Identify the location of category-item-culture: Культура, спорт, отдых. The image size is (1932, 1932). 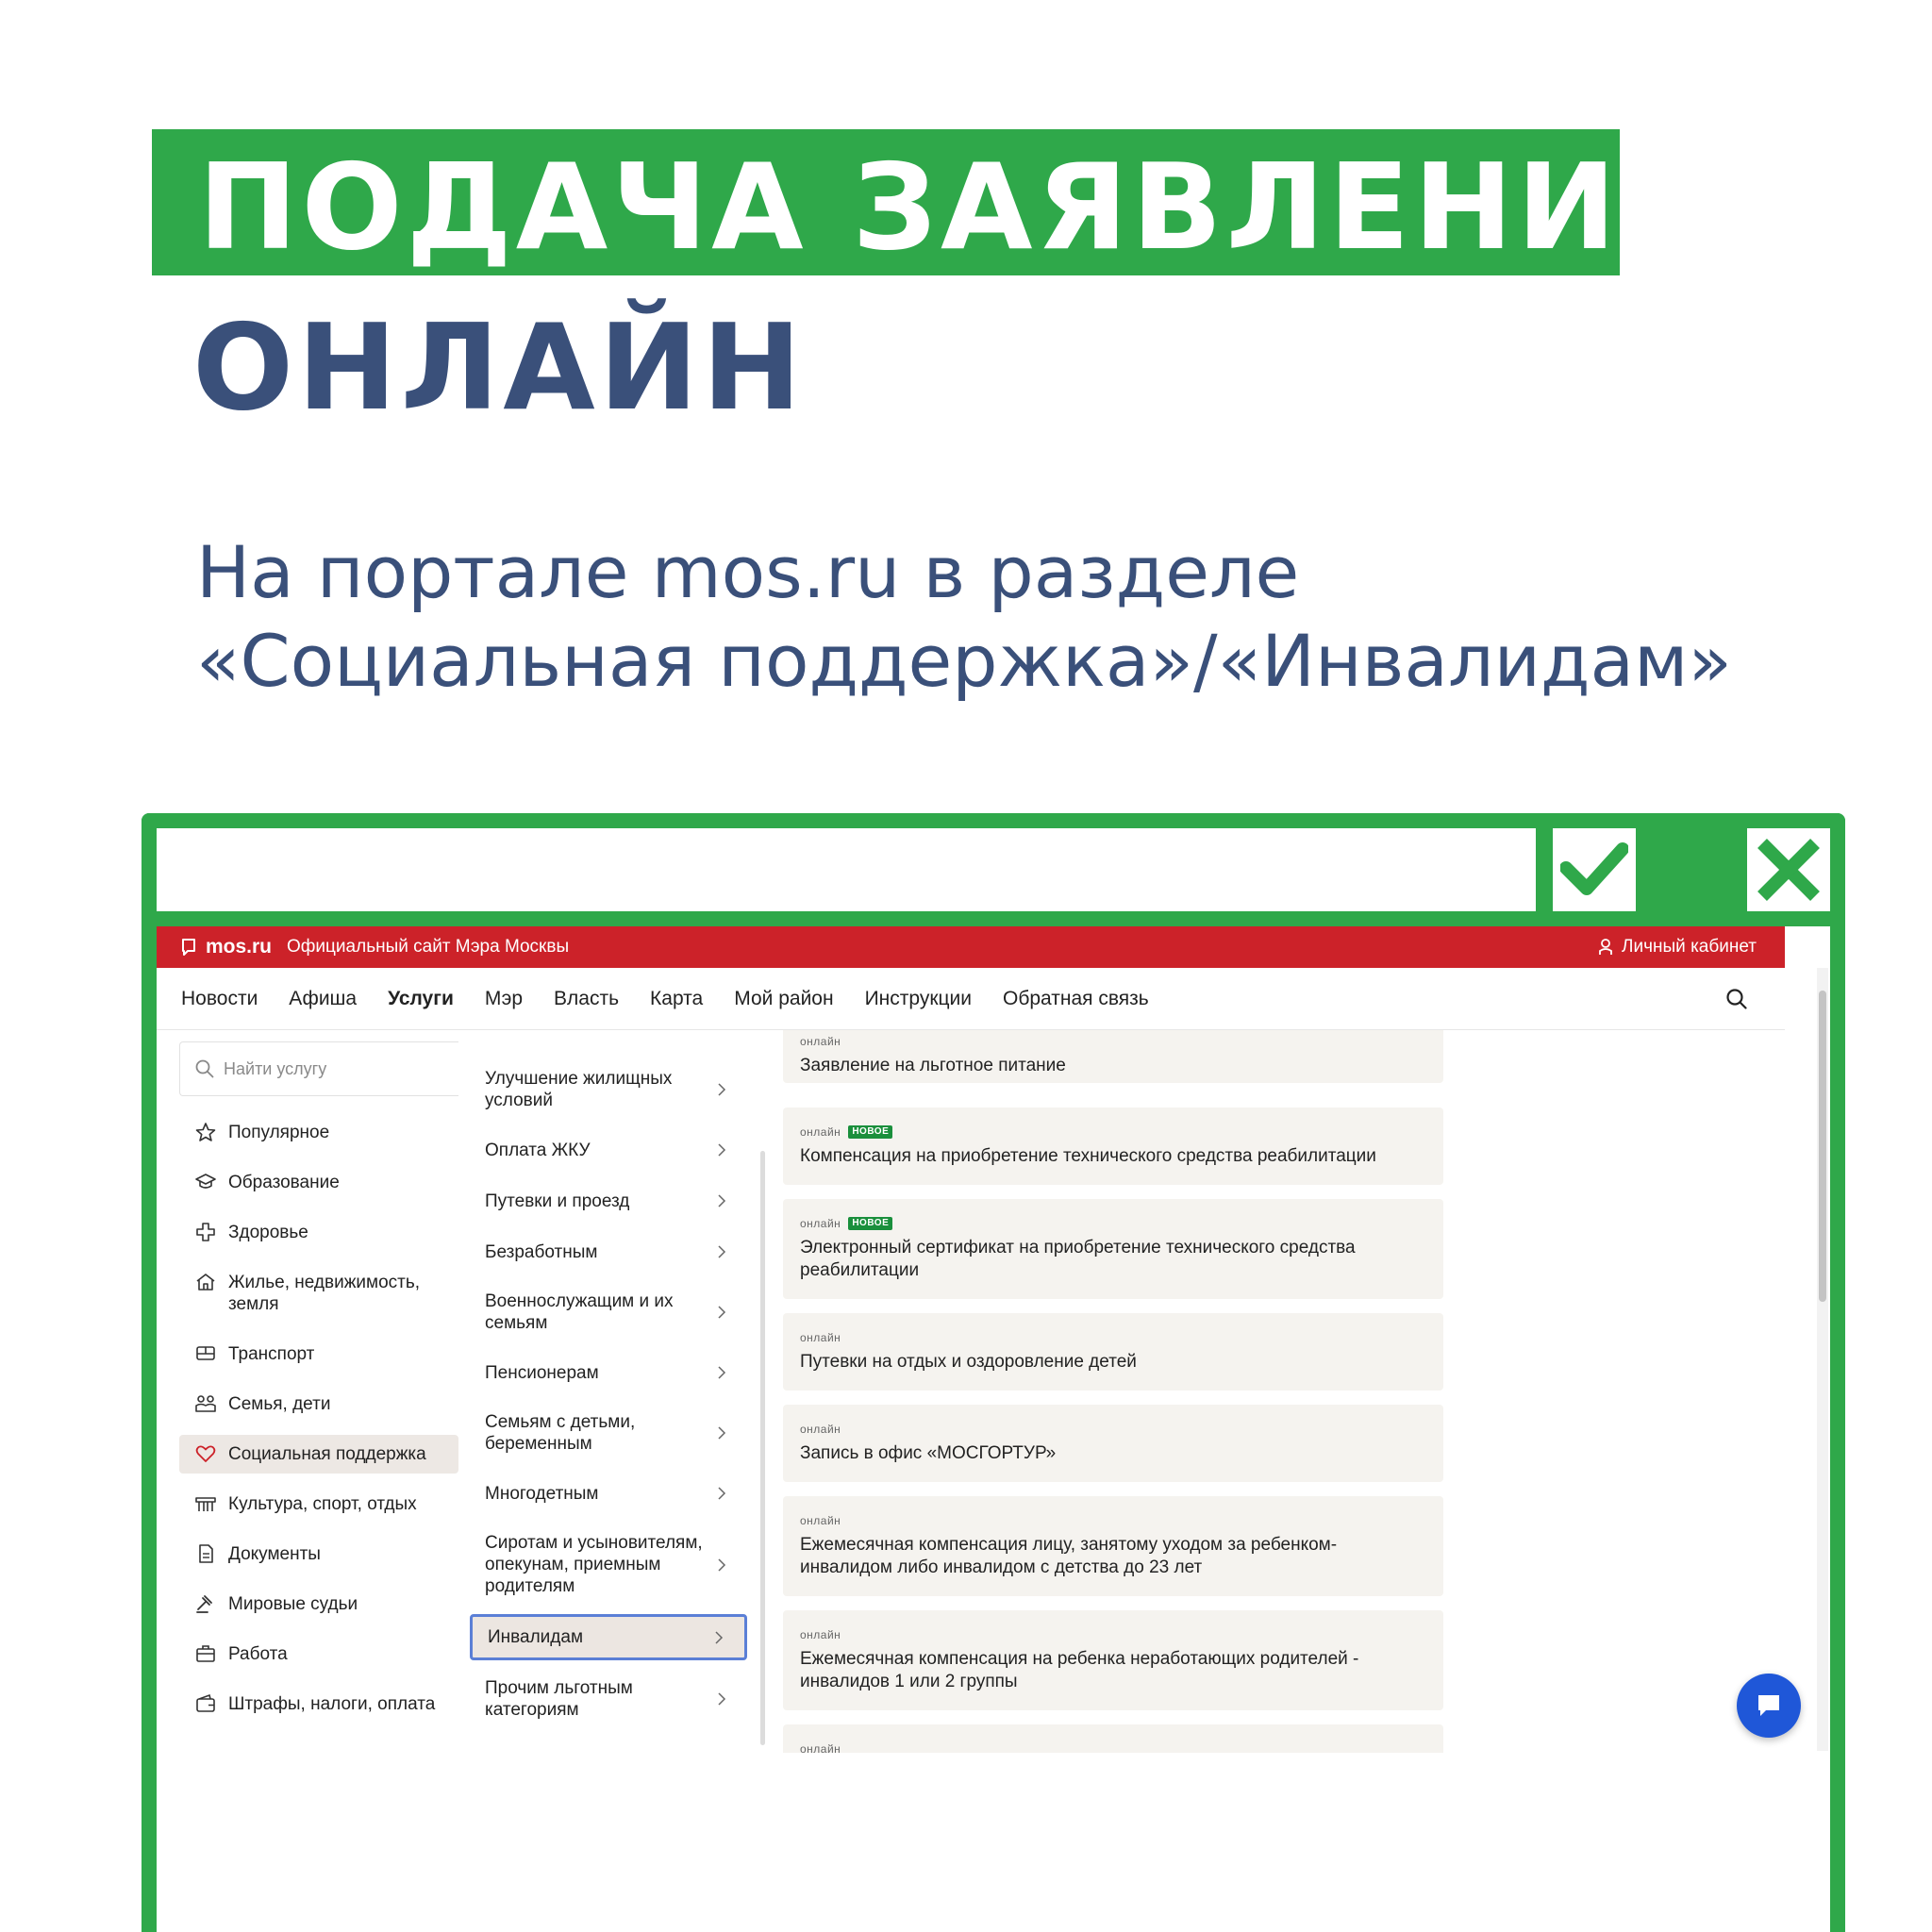
(318, 1505).